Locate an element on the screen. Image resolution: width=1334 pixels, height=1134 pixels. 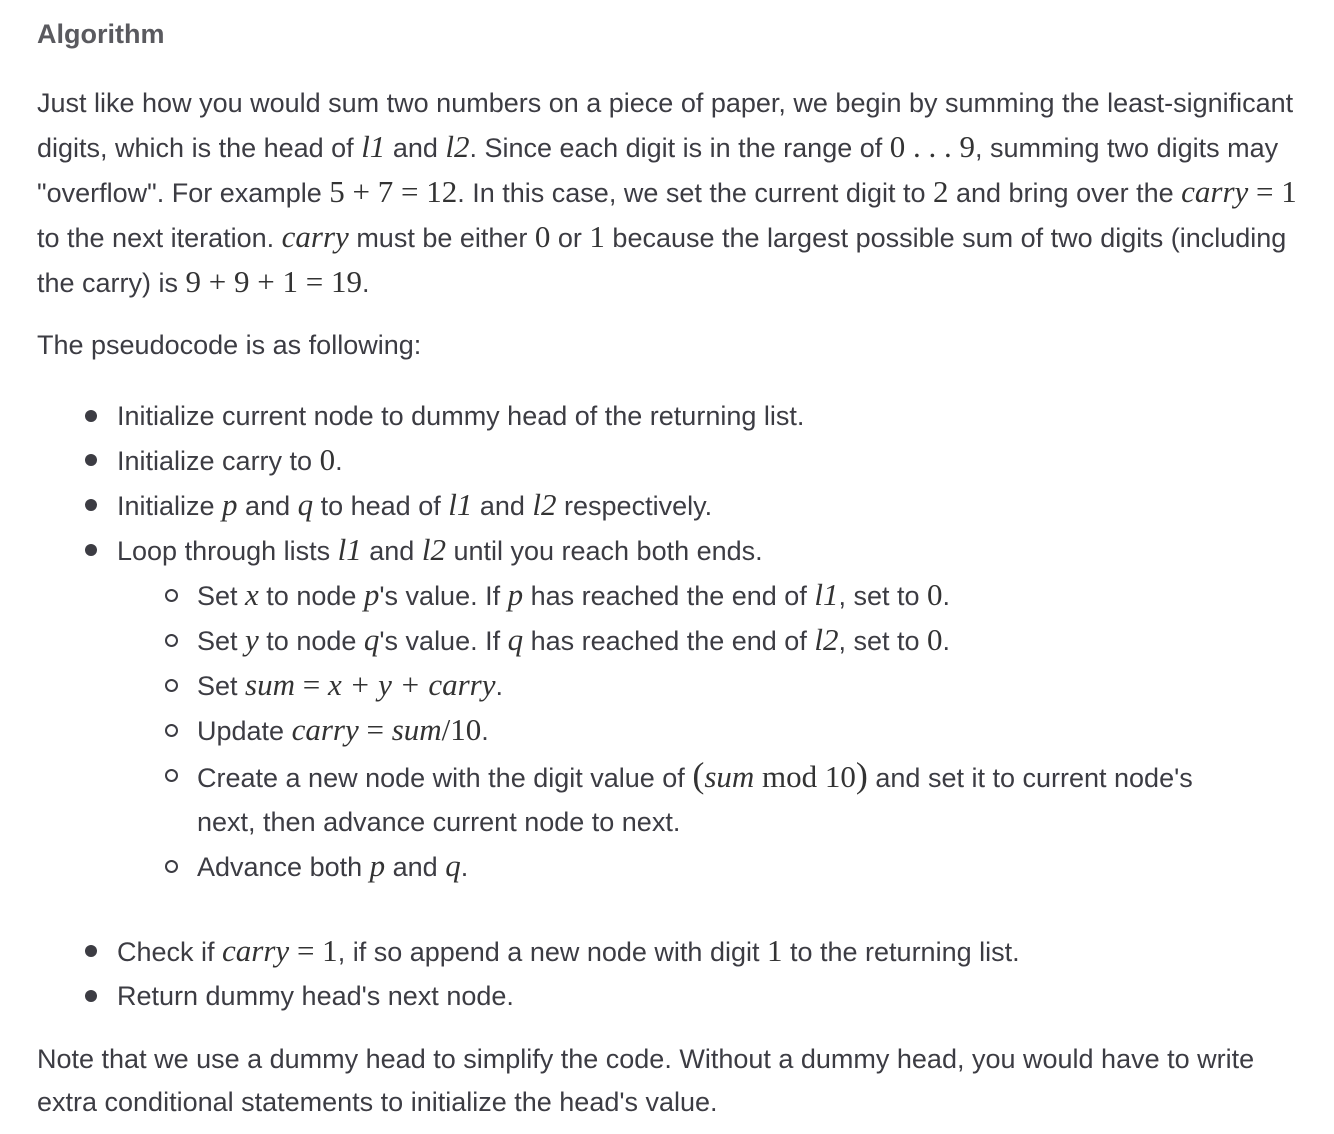
list-item: Initialize carry to 0. is located at coordinates (672, 460).